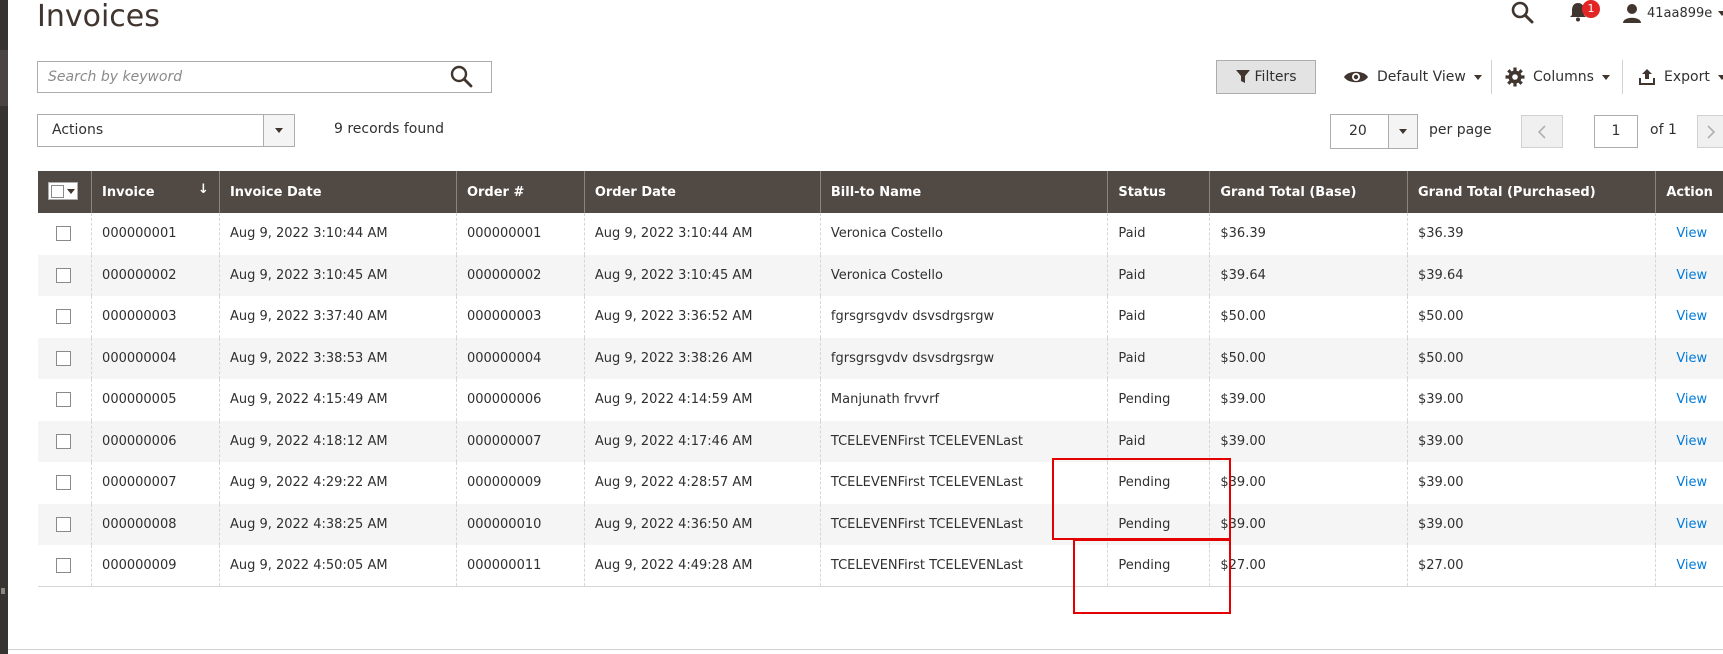 This screenshot has width=1723, height=654. I want to click on per-page-select: 20, so click(1374, 131).